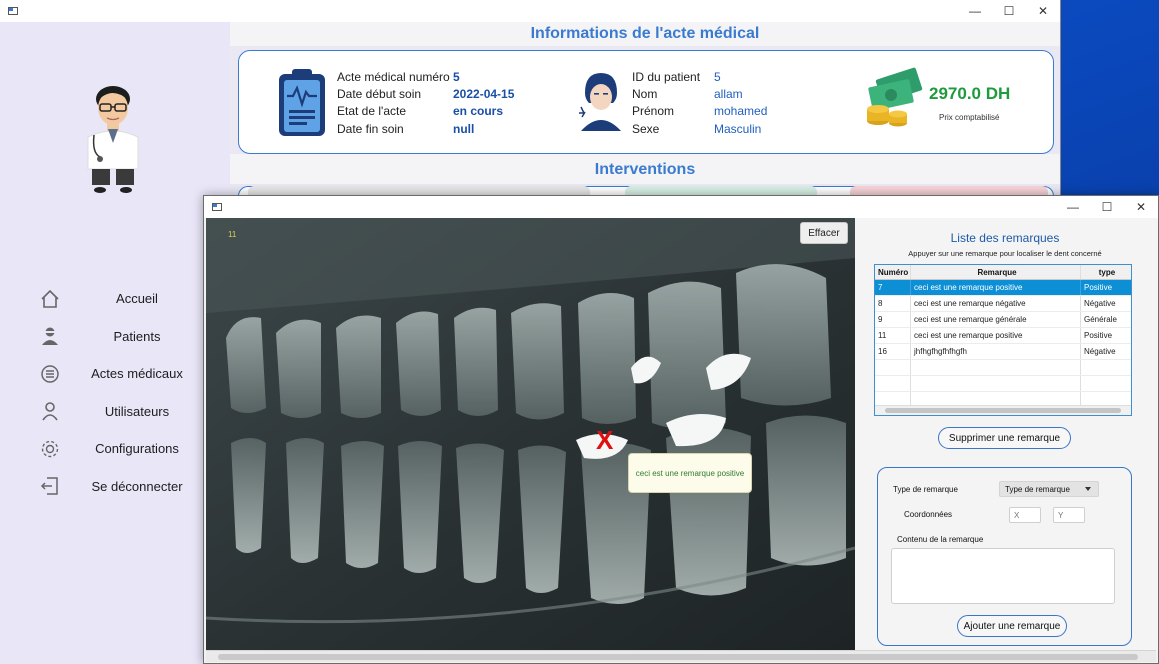  I want to click on cell-type: Négative, so click(1100, 303).